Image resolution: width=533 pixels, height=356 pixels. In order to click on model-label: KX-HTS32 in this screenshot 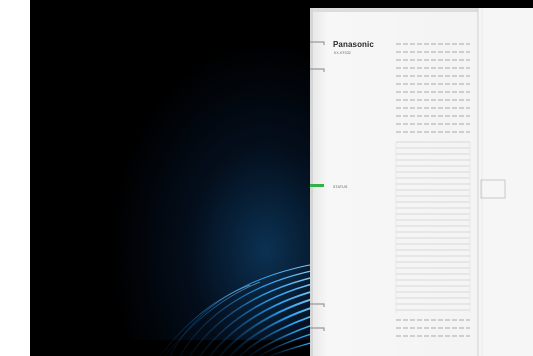, I will do `click(342, 53)`.